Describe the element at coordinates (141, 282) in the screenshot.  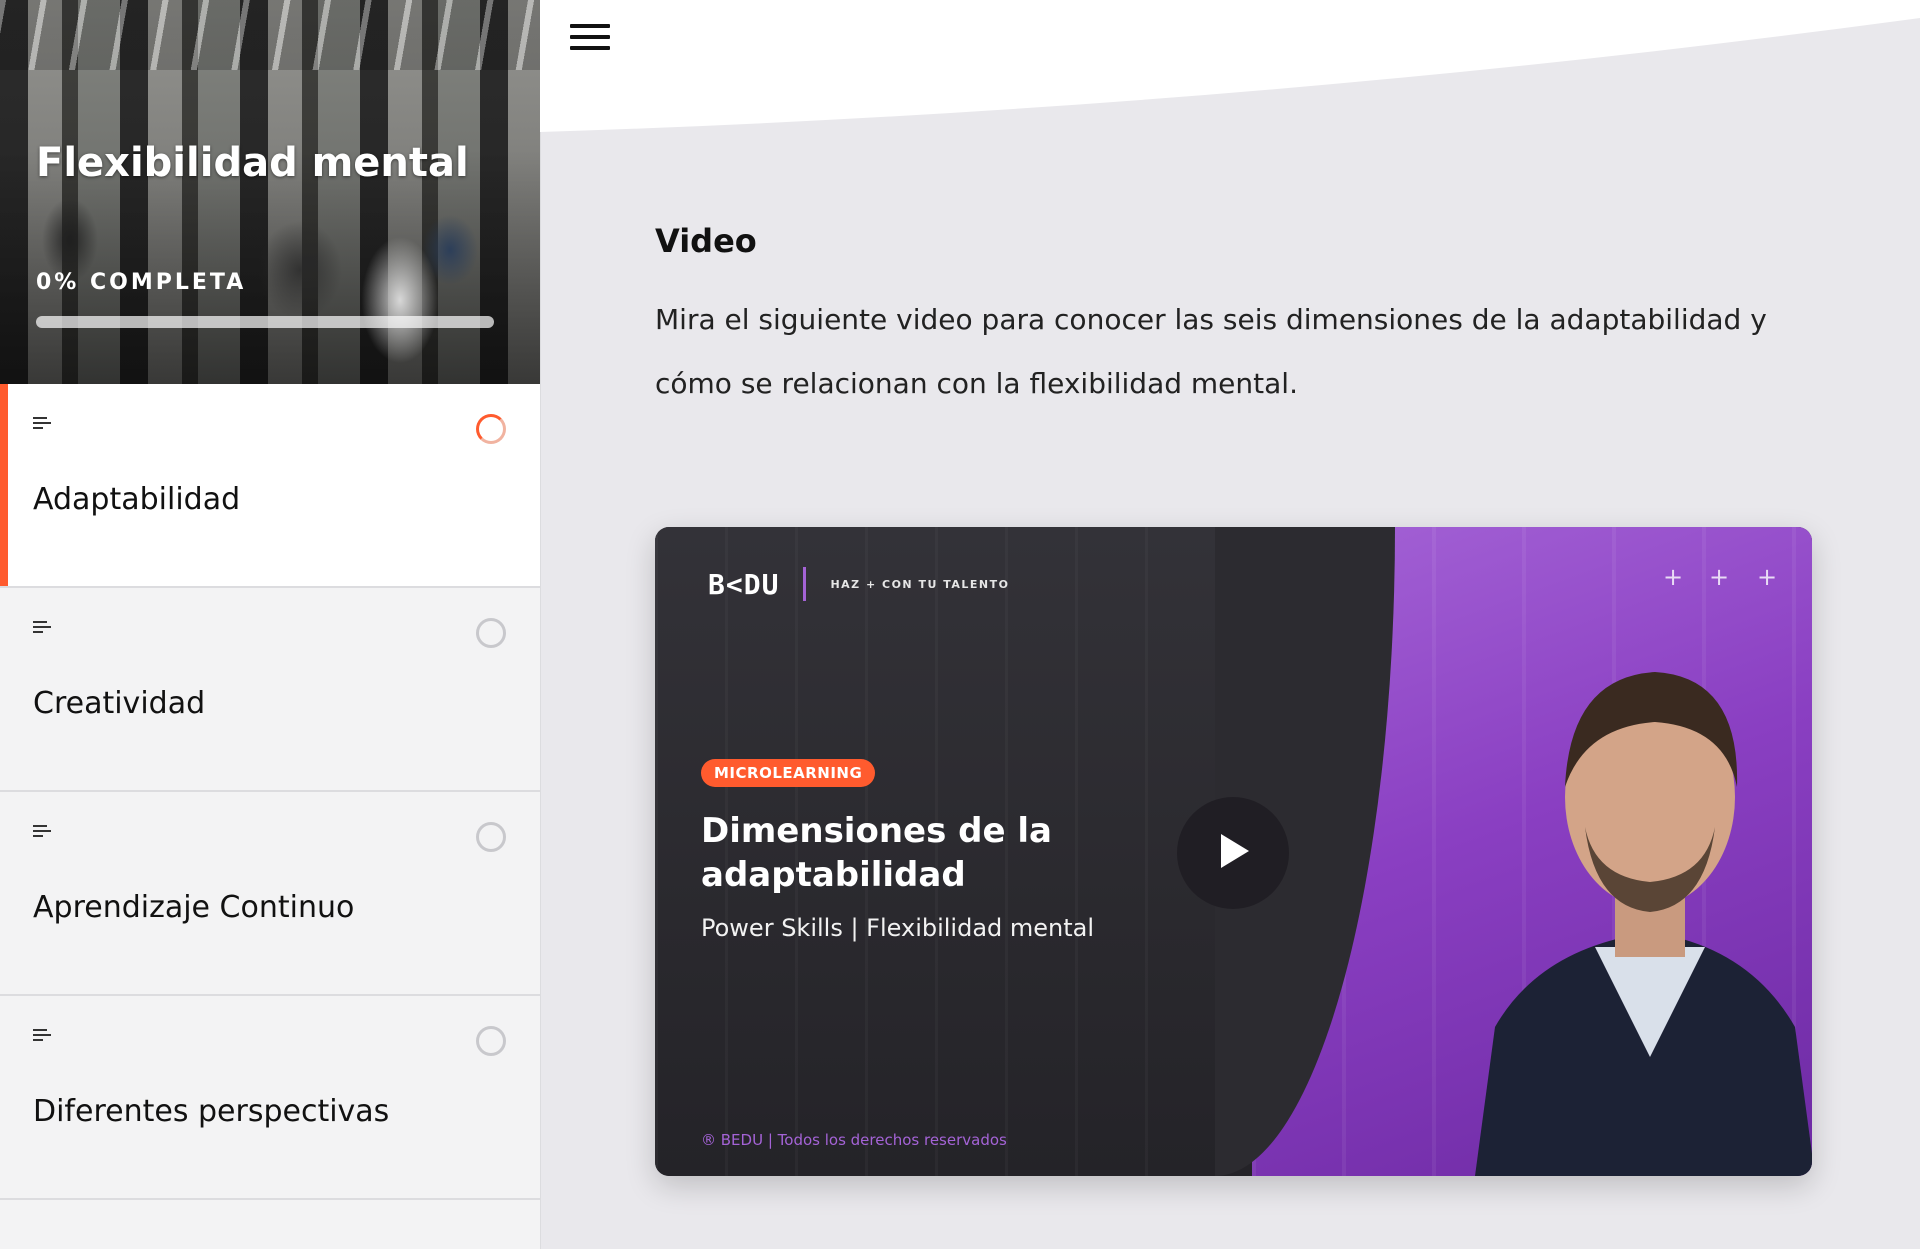
I see `progress-label: 0% COMPLETA` at that location.